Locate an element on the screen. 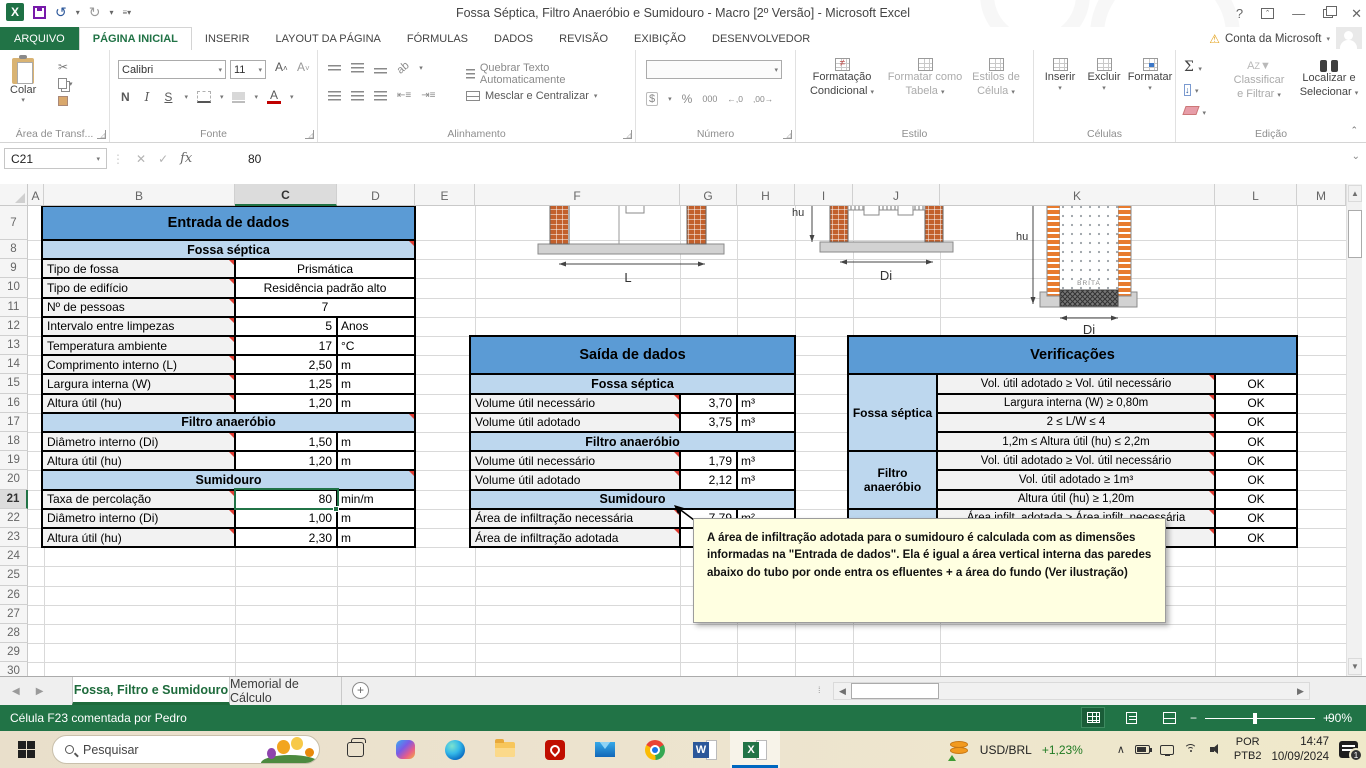 The image size is (1366, 768). zoom-out-button: − is located at coordinates (1193, 718).